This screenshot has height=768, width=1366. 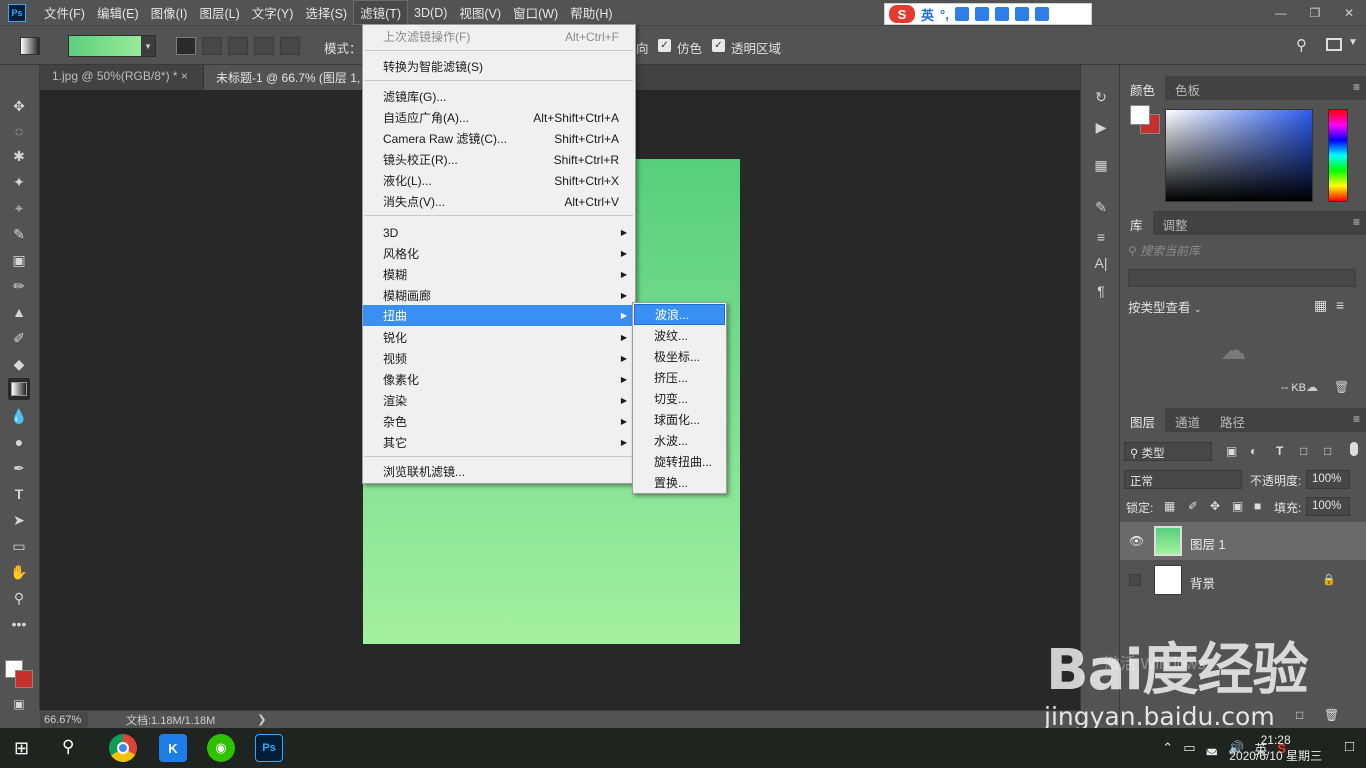 I want to click on eraser-tool-icon: ◆, so click(x=19, y=364).